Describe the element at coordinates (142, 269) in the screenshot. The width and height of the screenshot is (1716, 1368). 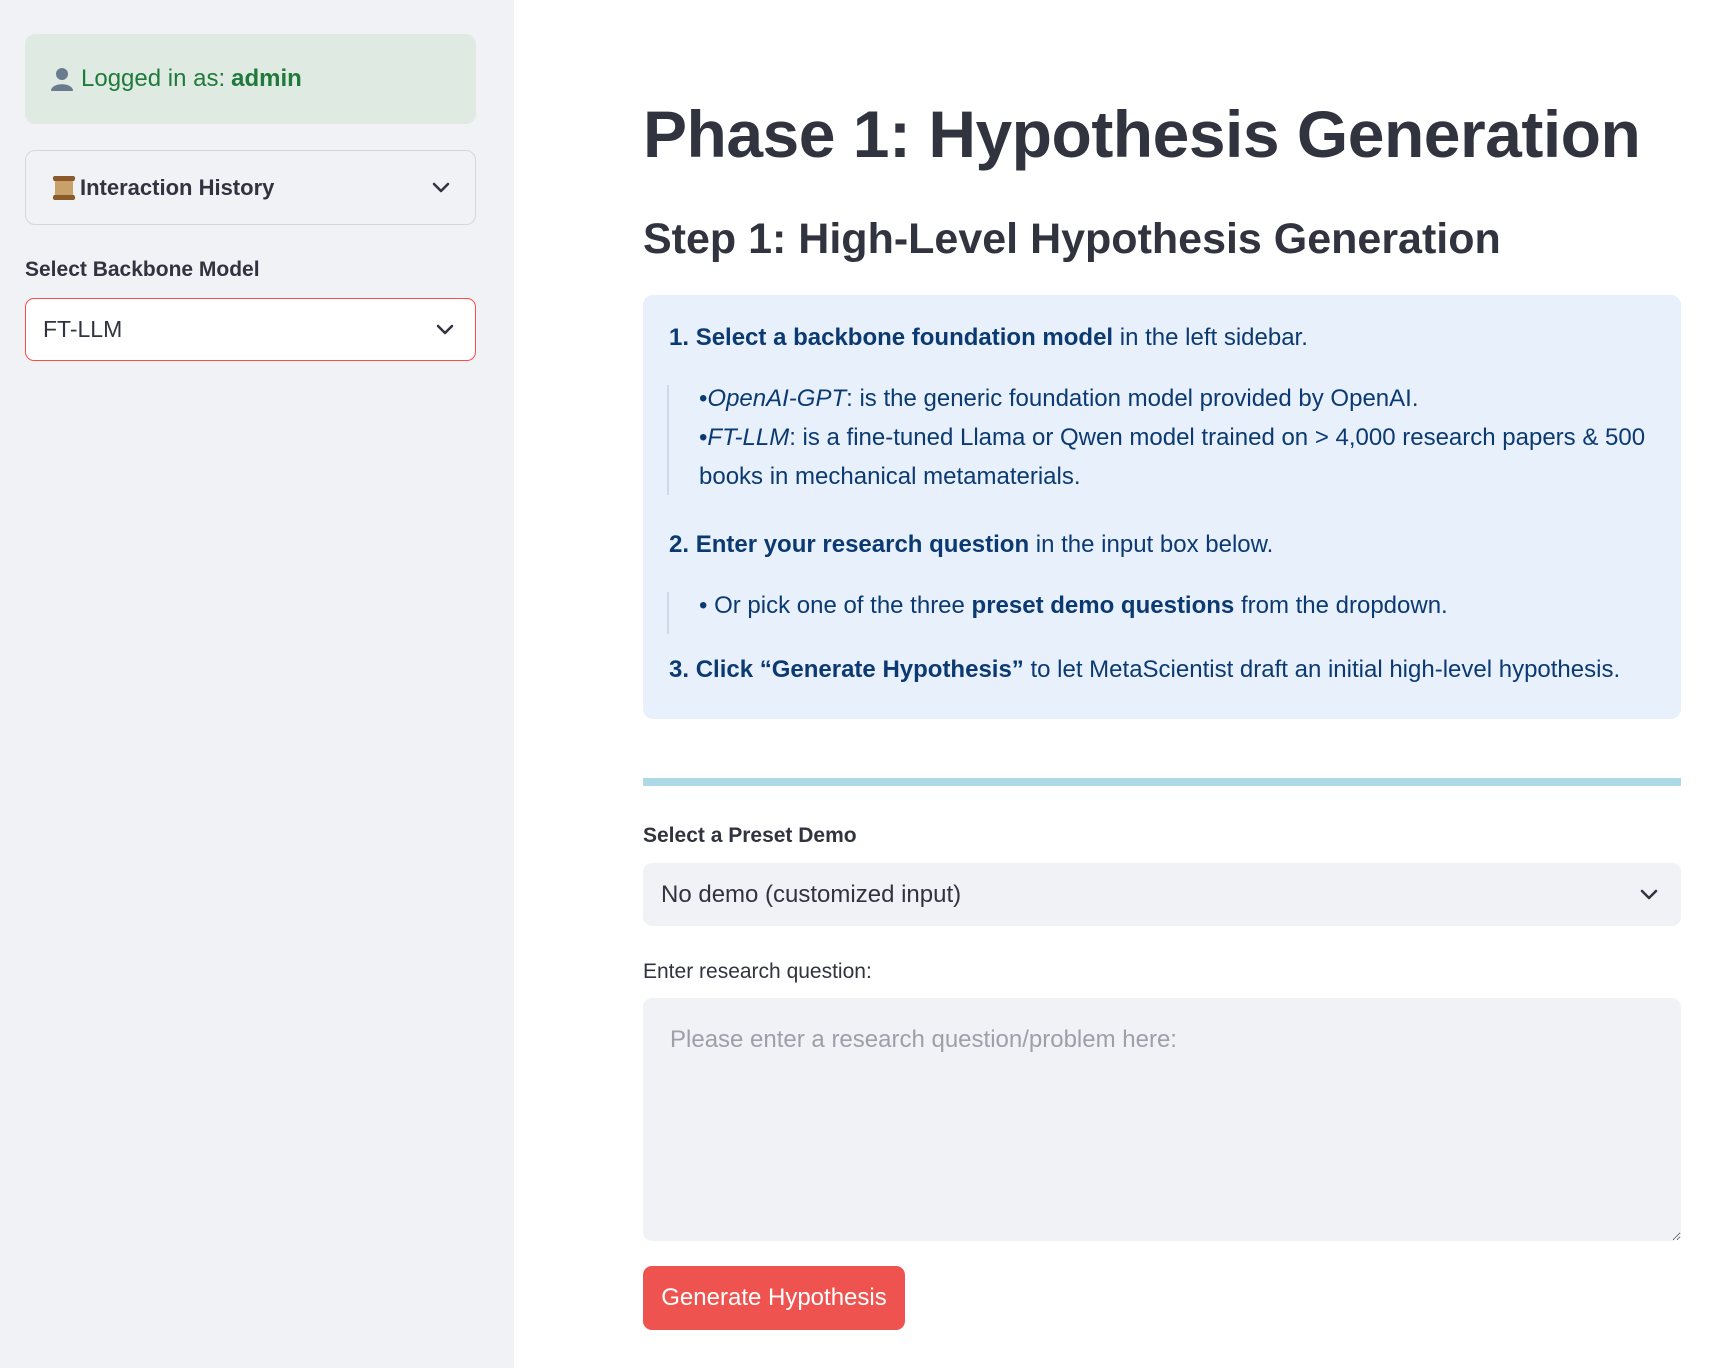
I see `backbone-model-label: Select Backbone Model` at that location.